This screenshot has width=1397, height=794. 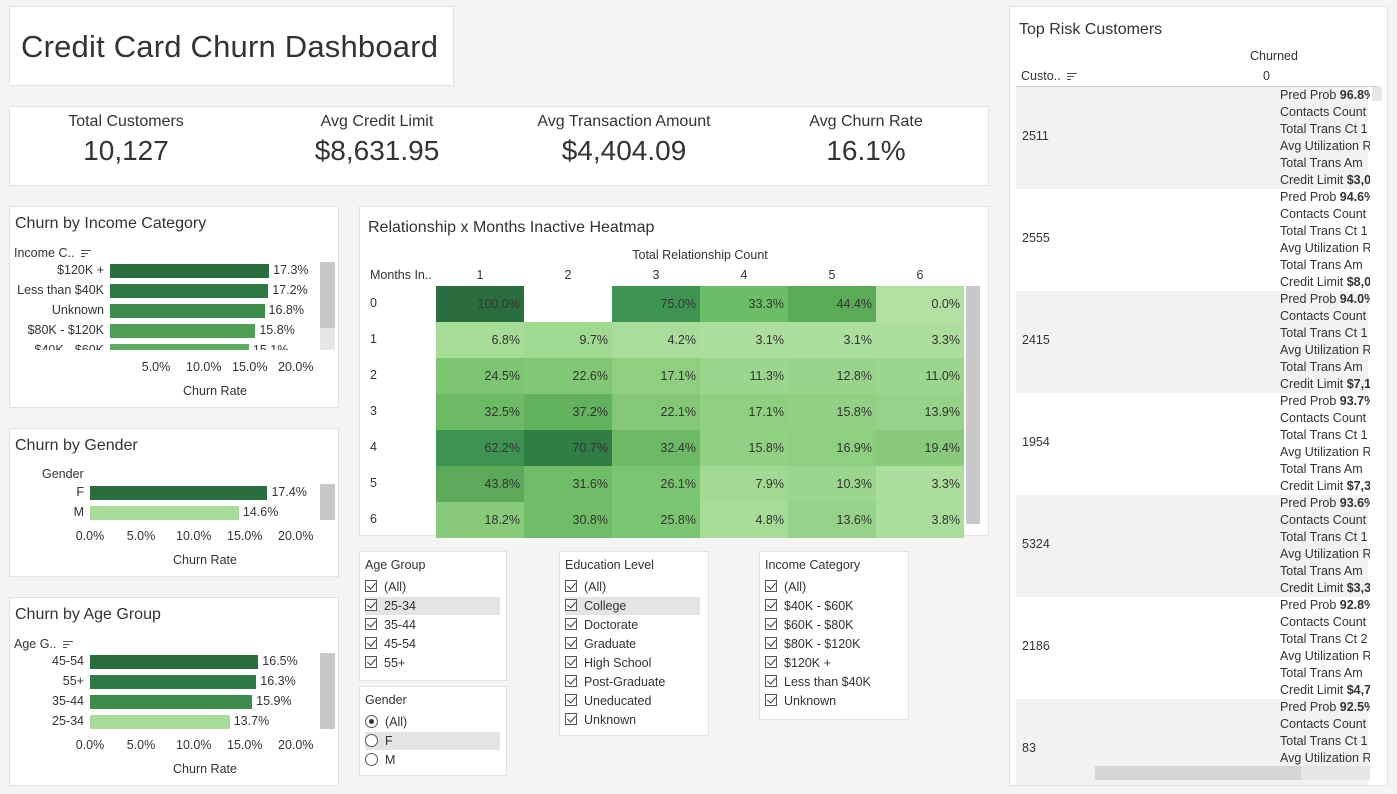 What do you see at coordinates (832, 520) in the screenshot?
I see `heatmap-cell: 13.6%` at bounding box center [832, 520].